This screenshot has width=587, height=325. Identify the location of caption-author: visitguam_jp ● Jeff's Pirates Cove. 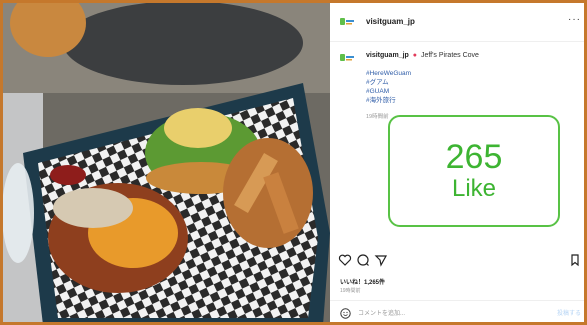
(422, 55).